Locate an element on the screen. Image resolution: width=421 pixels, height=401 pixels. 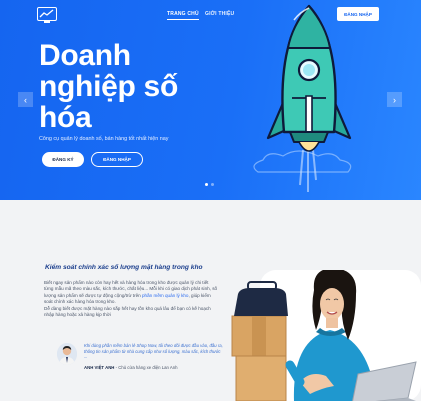
logo-monitor-icon is located at coordinates (47, 15).